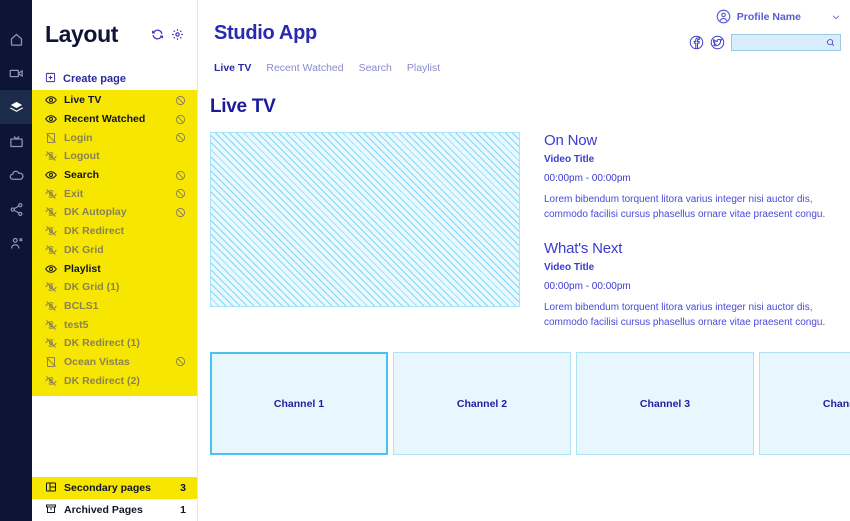  Describe the element at coordinates (157, 34) in the screenshot. I see `refresh-icon` at that location.